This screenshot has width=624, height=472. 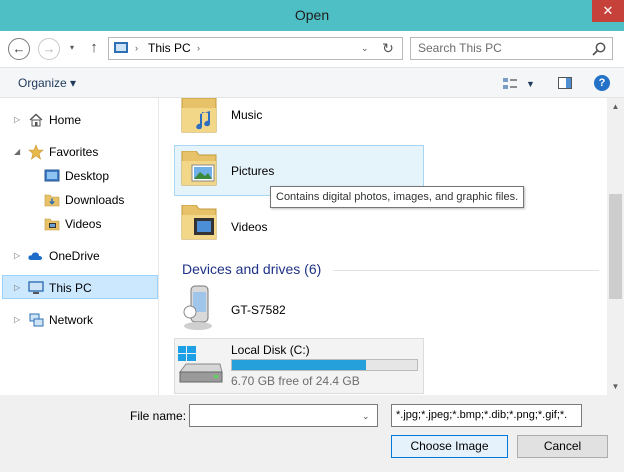 I want to click on choose-image-button: Choose Image, so click(x=449, y=446).